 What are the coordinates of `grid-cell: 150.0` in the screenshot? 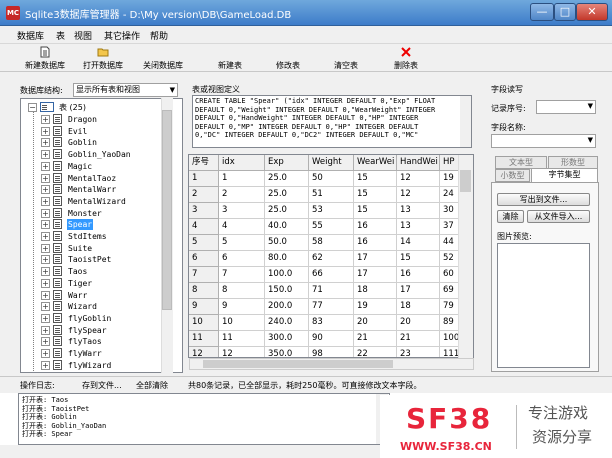 It's located at (287, 291).